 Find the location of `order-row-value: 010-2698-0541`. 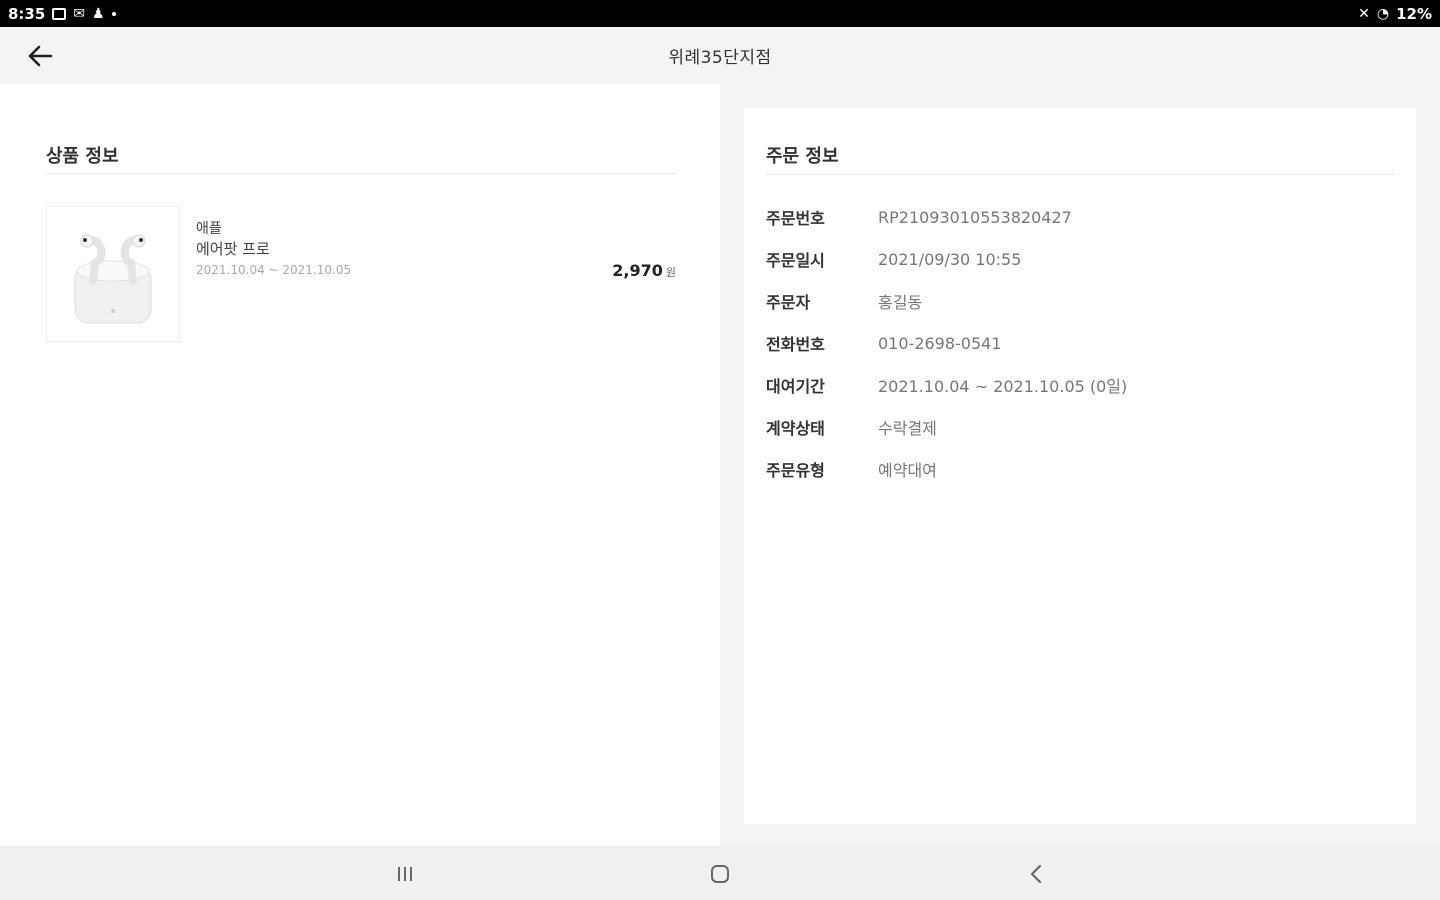

order-row-value: 010-2698-0541 is located at coordinates (940, 343).